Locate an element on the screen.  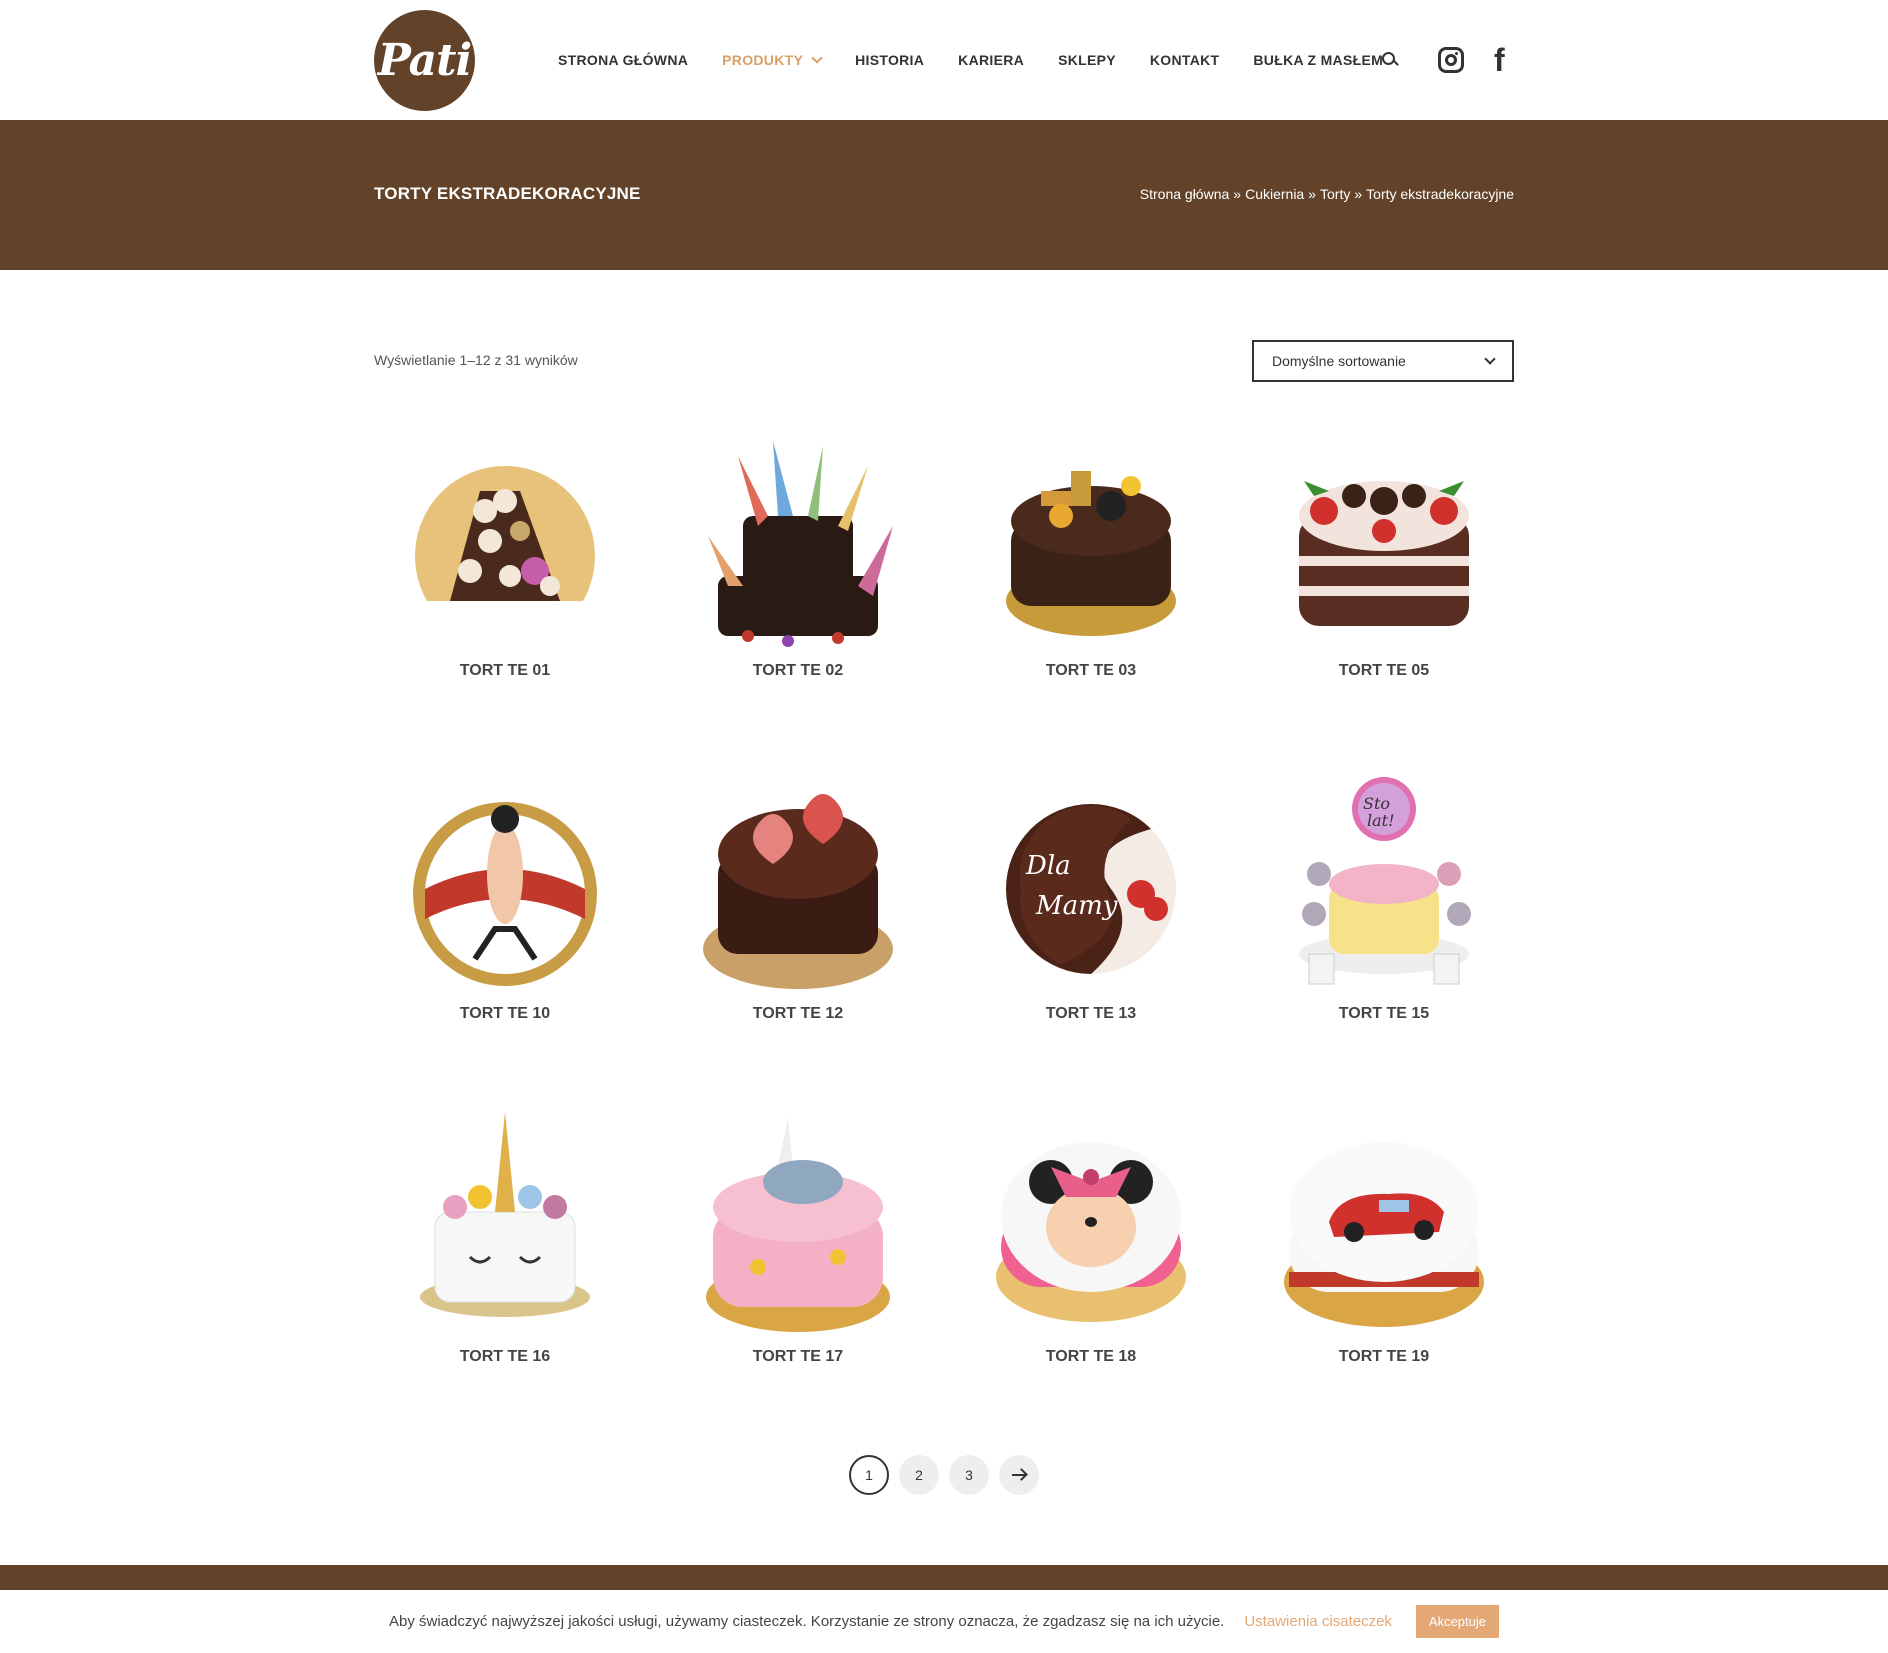
nav-label: BUŁKA Z MASŁEM is located at coordinates (1318, 60).